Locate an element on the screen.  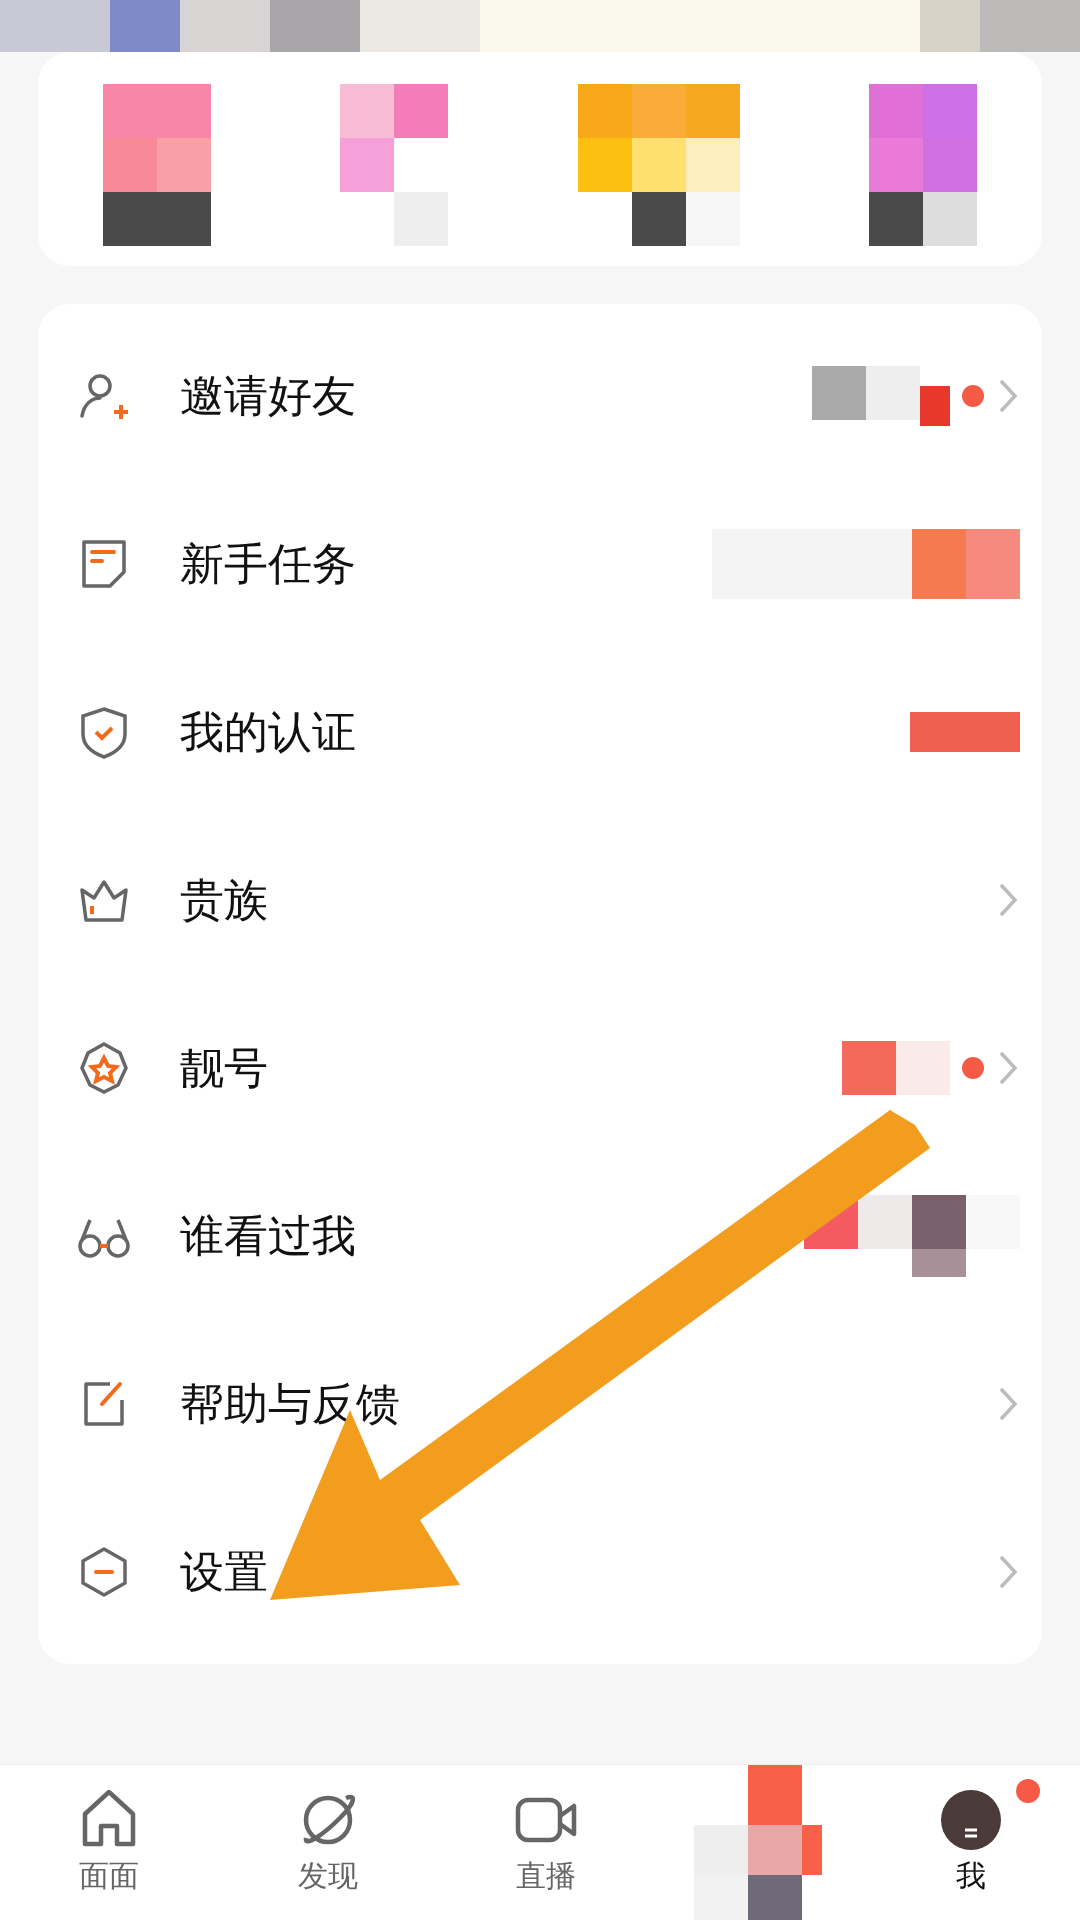
menu-row: 贵族 is located at coordinates (540, 900).